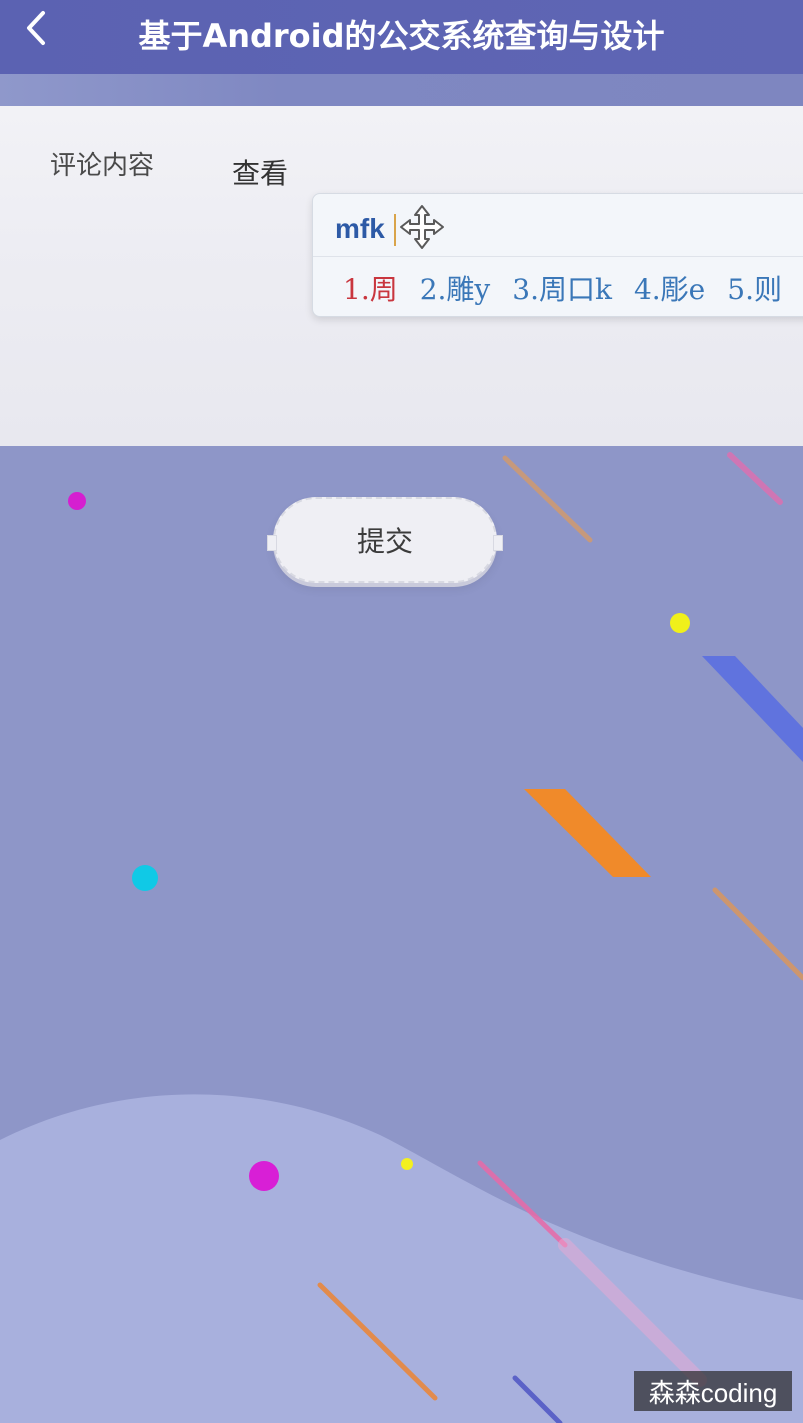 The height and width of the screenshot is (1423, 803). What do you see at coordinates (713, 1391) in the screenshot?
I see `watermark: 森森coding` at bounding box center [713, 1391].